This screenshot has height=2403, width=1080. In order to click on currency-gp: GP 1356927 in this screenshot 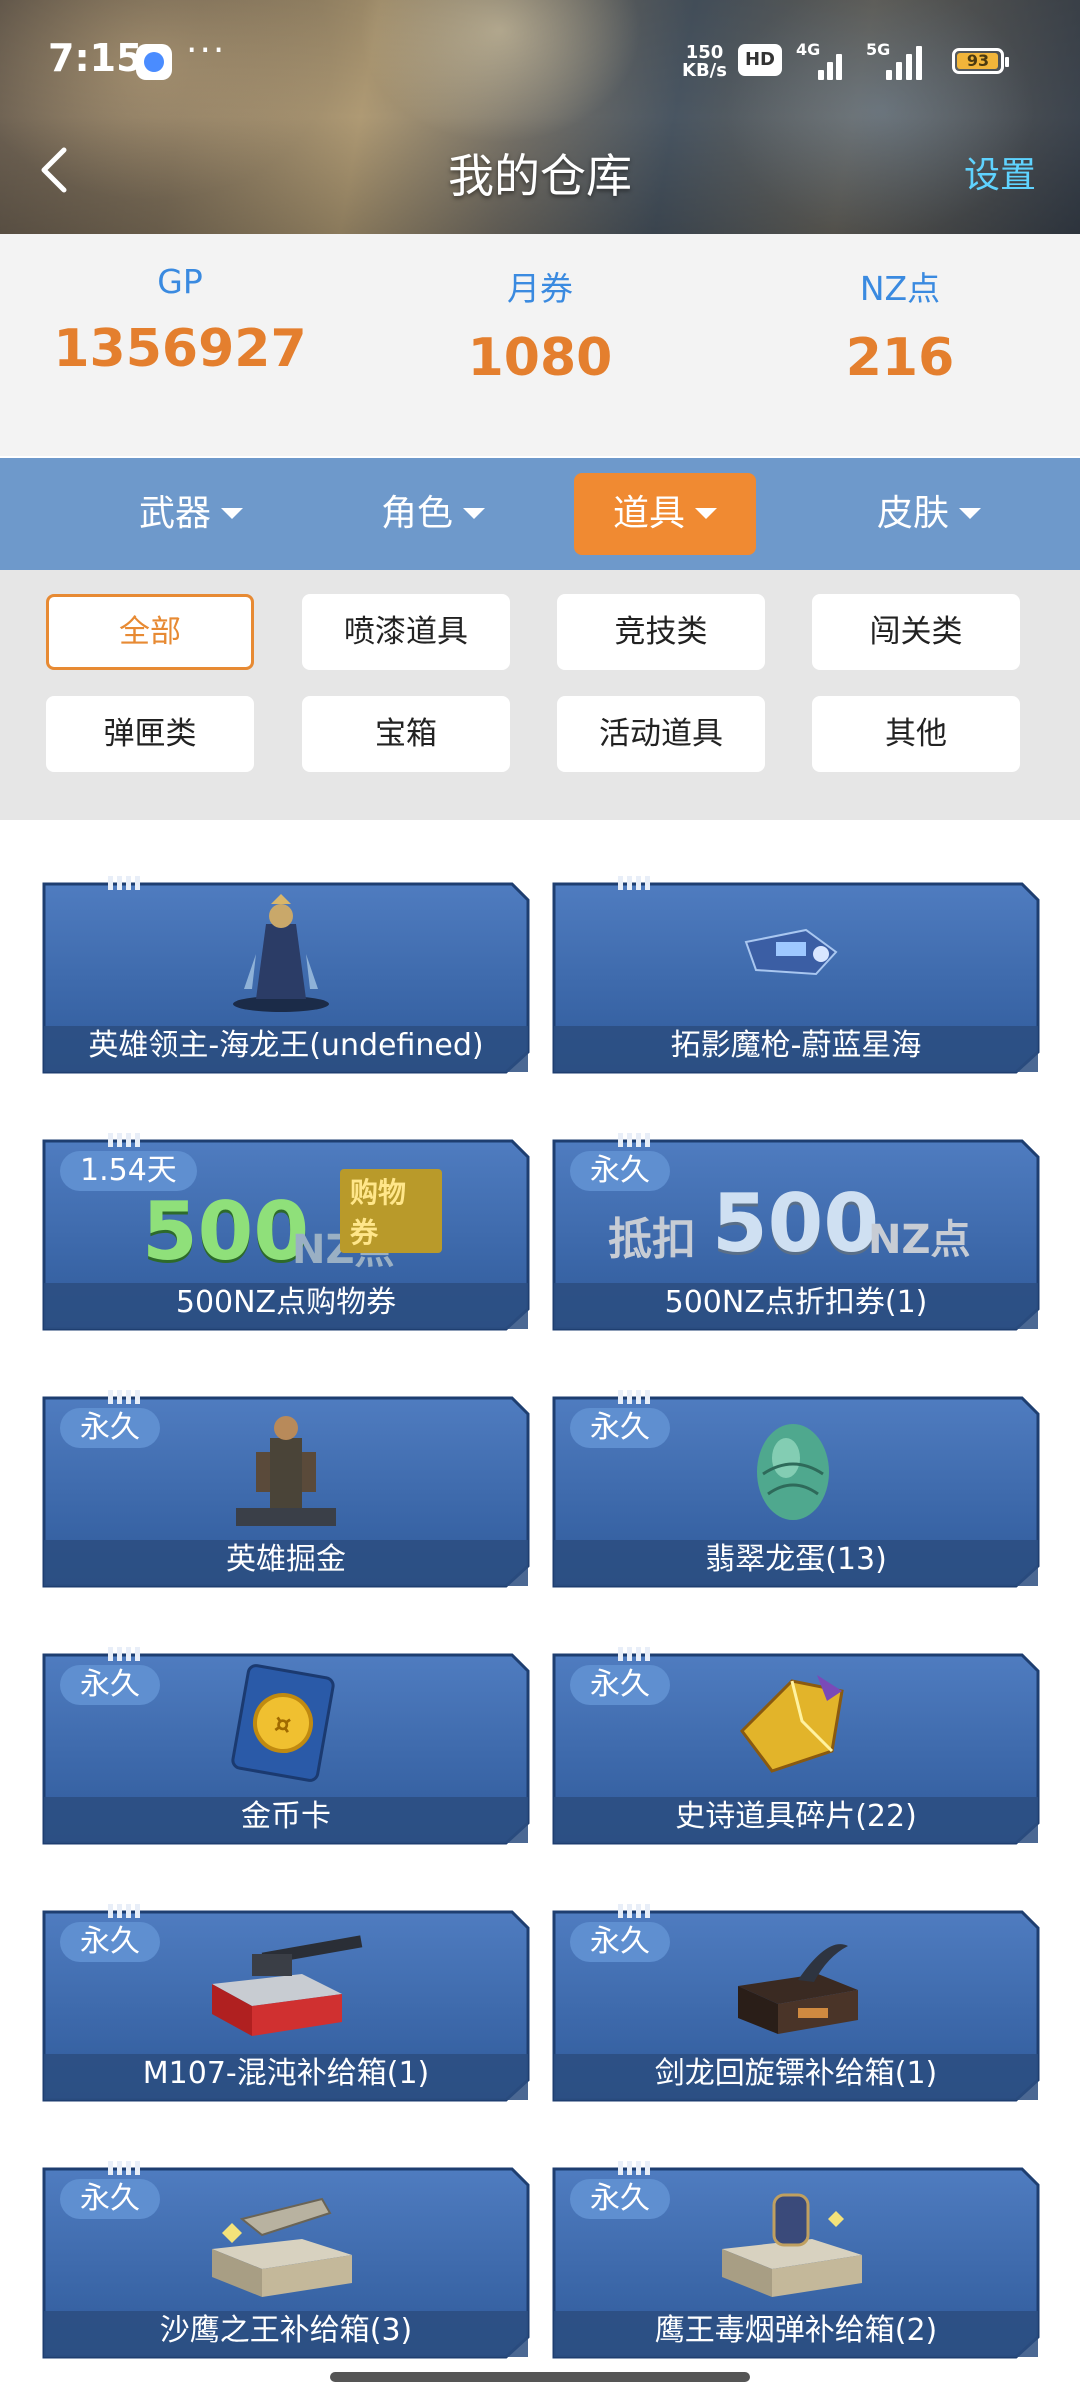, I will do `click(180, 306)`.